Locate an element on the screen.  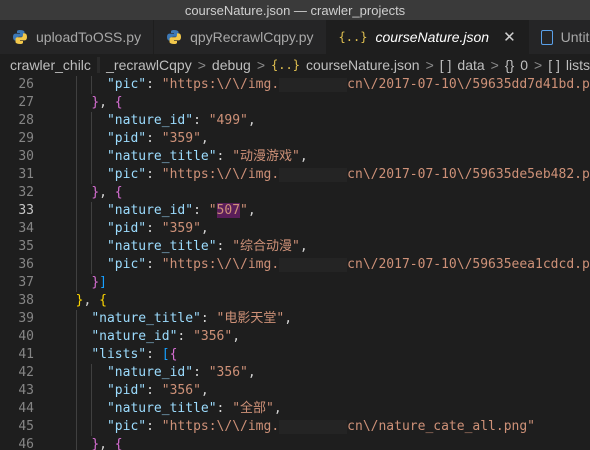
line-number: 26 is located at coordinates (26, 84).